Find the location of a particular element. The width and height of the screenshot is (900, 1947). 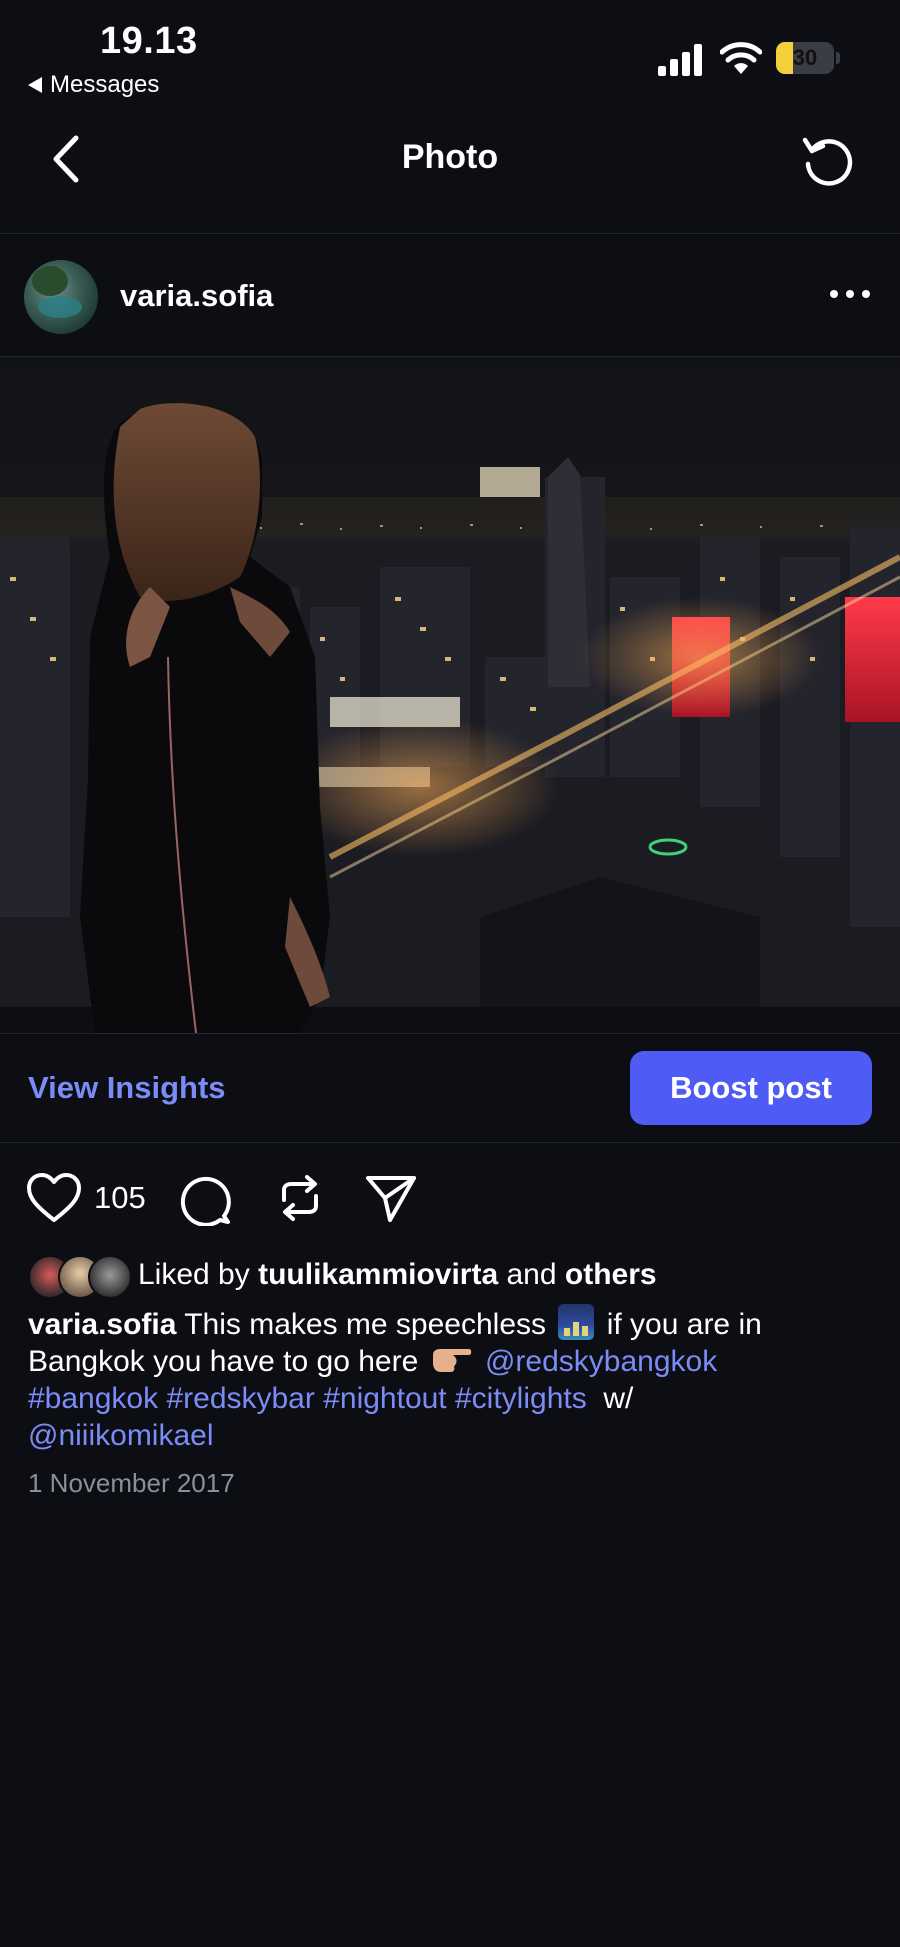

liked-by-and: and is located at coordinates (531, 1274).